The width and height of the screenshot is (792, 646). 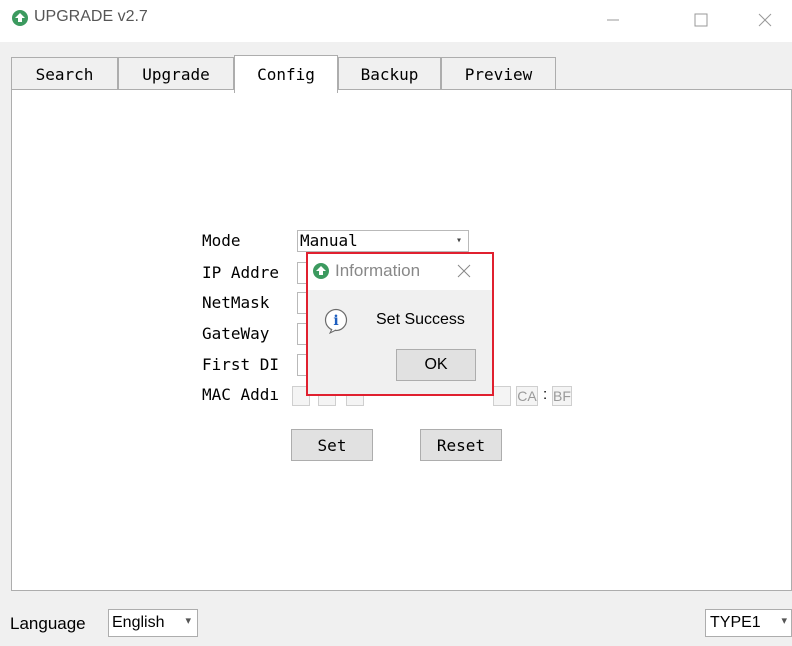 I want to click on svg-text: i, so click(x=335, y=321).